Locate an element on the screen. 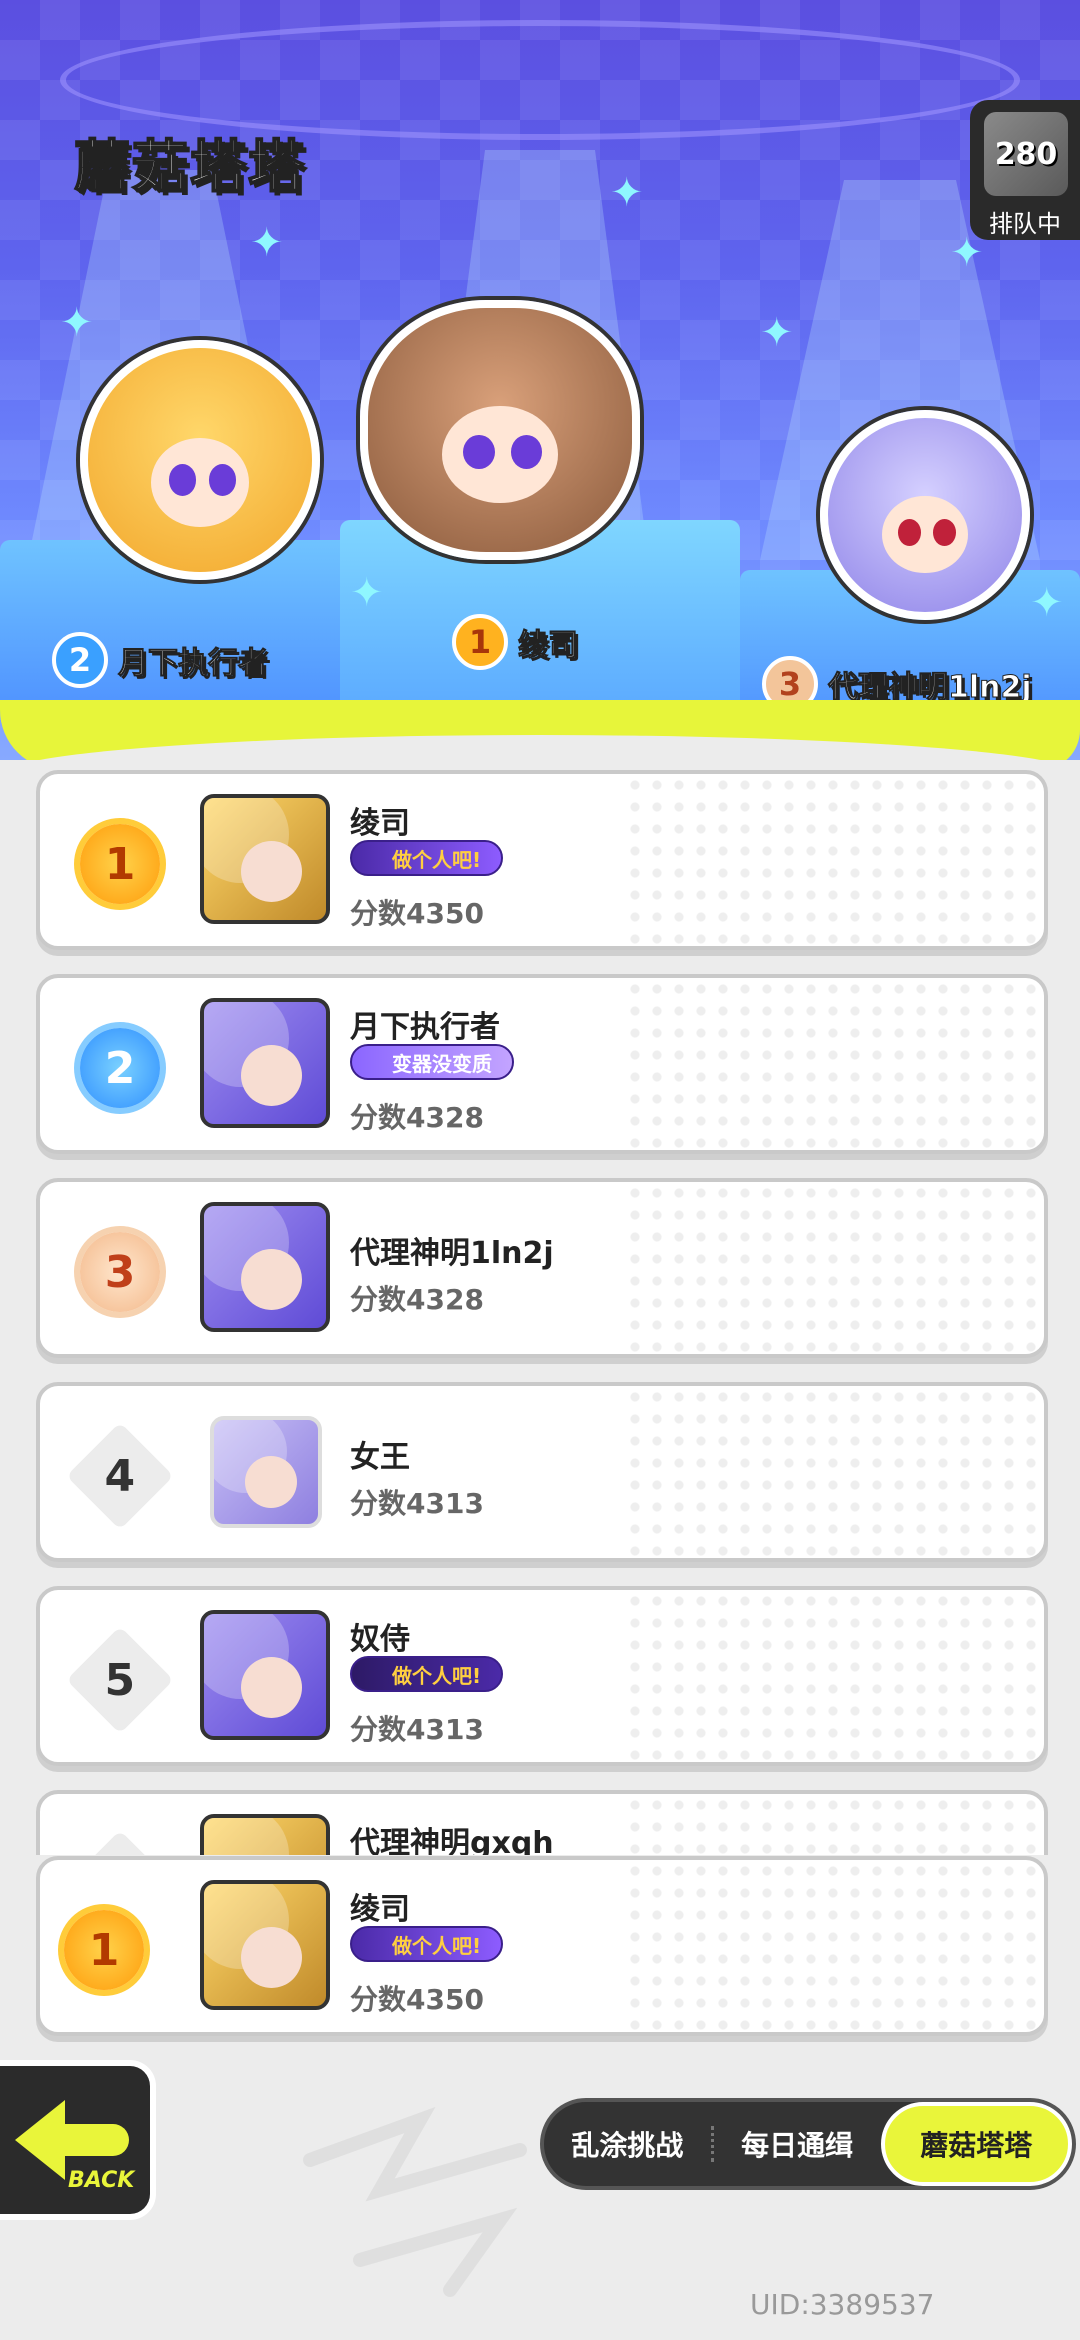 The height and width of the screenshot is (2340, 1080). bronze-badge-icon: 3 is located at coordinates (120, 1272).